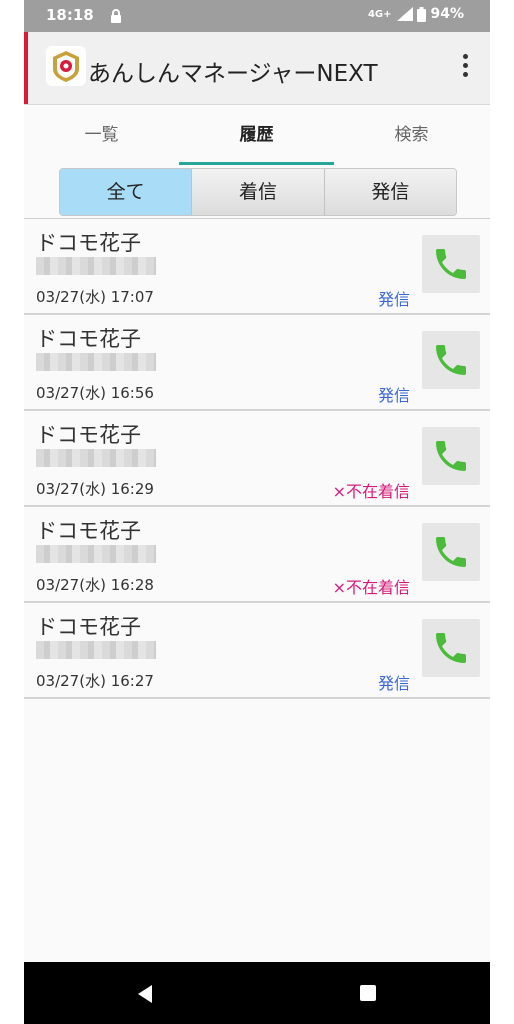 Image resolution: width=514 pixels, height=1024 pixels. Describe the element at coordinates (465, 68) in the screenshot. I see `more-vert-icon` at that location.